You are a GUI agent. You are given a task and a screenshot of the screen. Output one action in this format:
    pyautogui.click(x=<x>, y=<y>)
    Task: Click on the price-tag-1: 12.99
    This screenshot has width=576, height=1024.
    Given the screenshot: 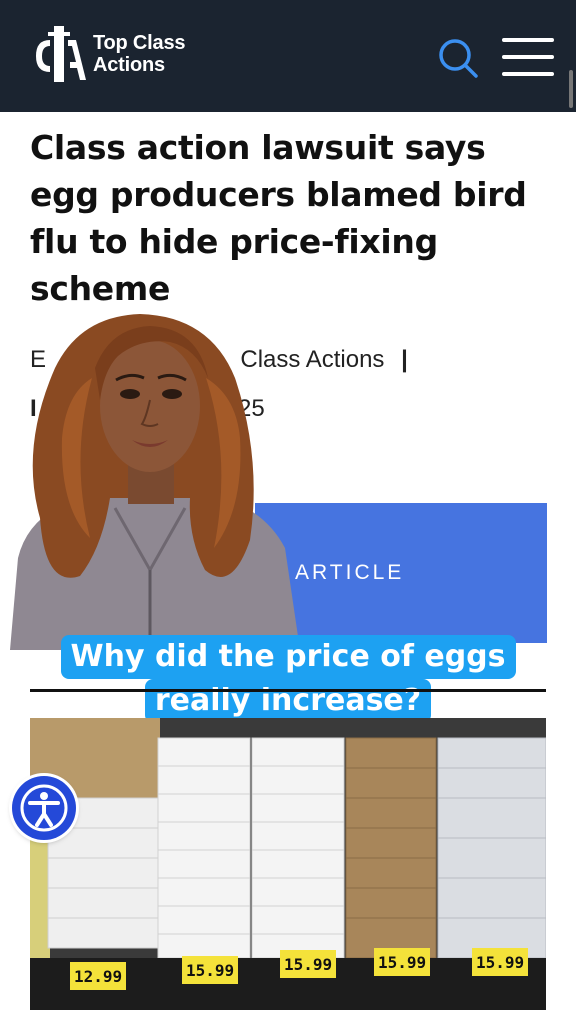 What is the action you would take?
    pyautogui.click(x=98, y=976)
    